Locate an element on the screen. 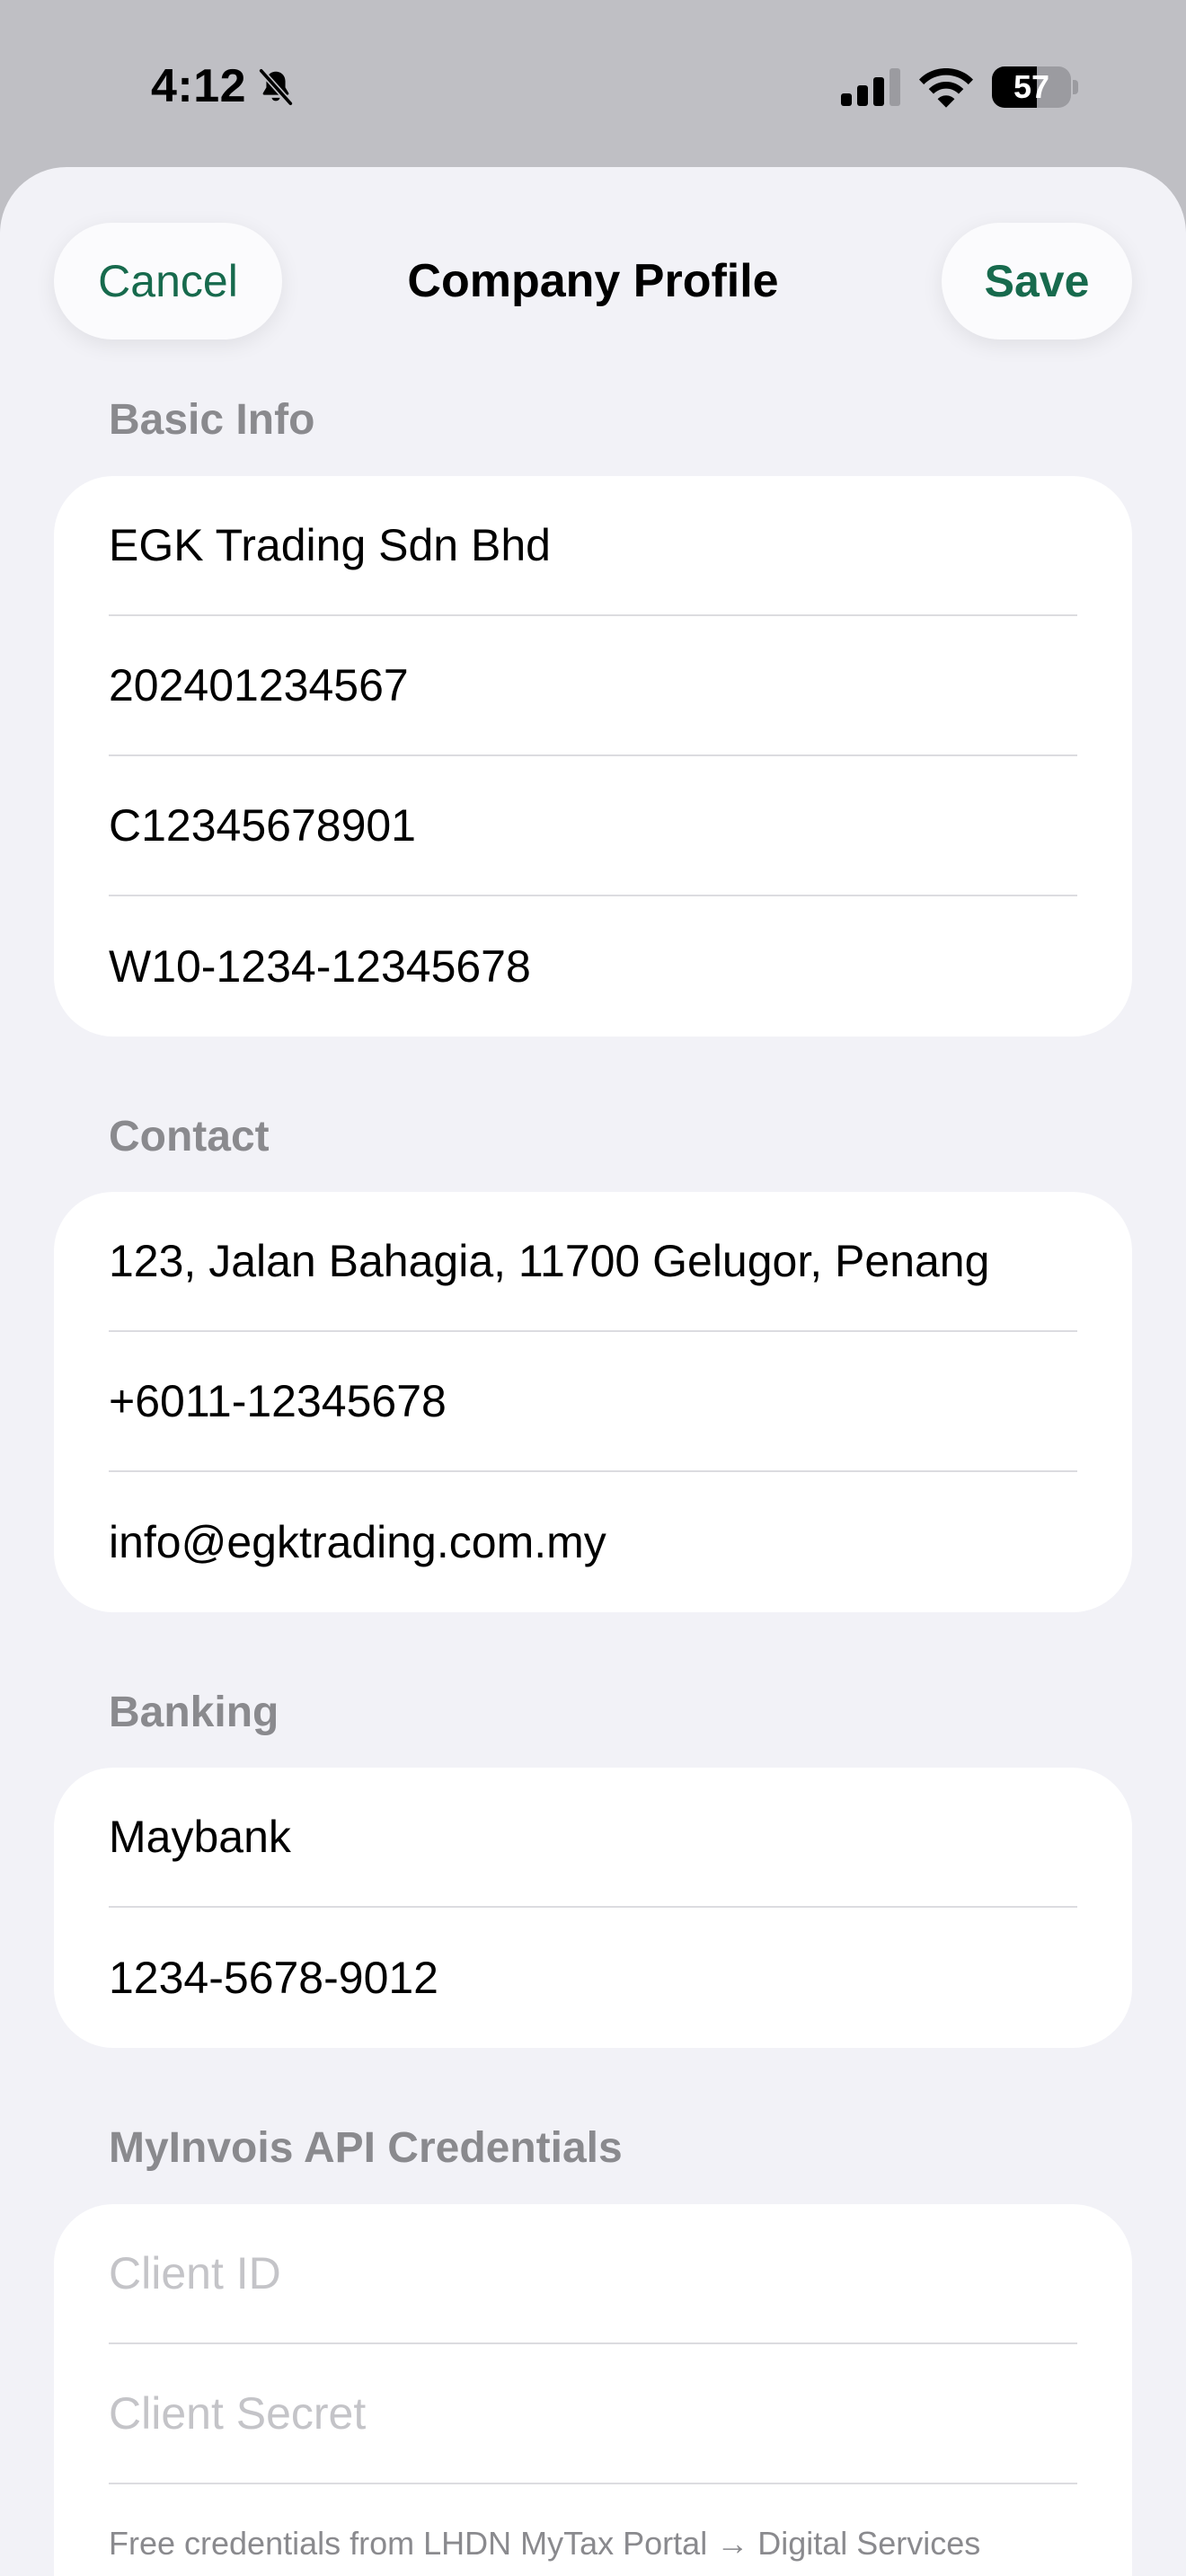 Image resolution: width=1186 pixels, height=2576 pixels. bank-name-field is located at coordinates (593, 1837).